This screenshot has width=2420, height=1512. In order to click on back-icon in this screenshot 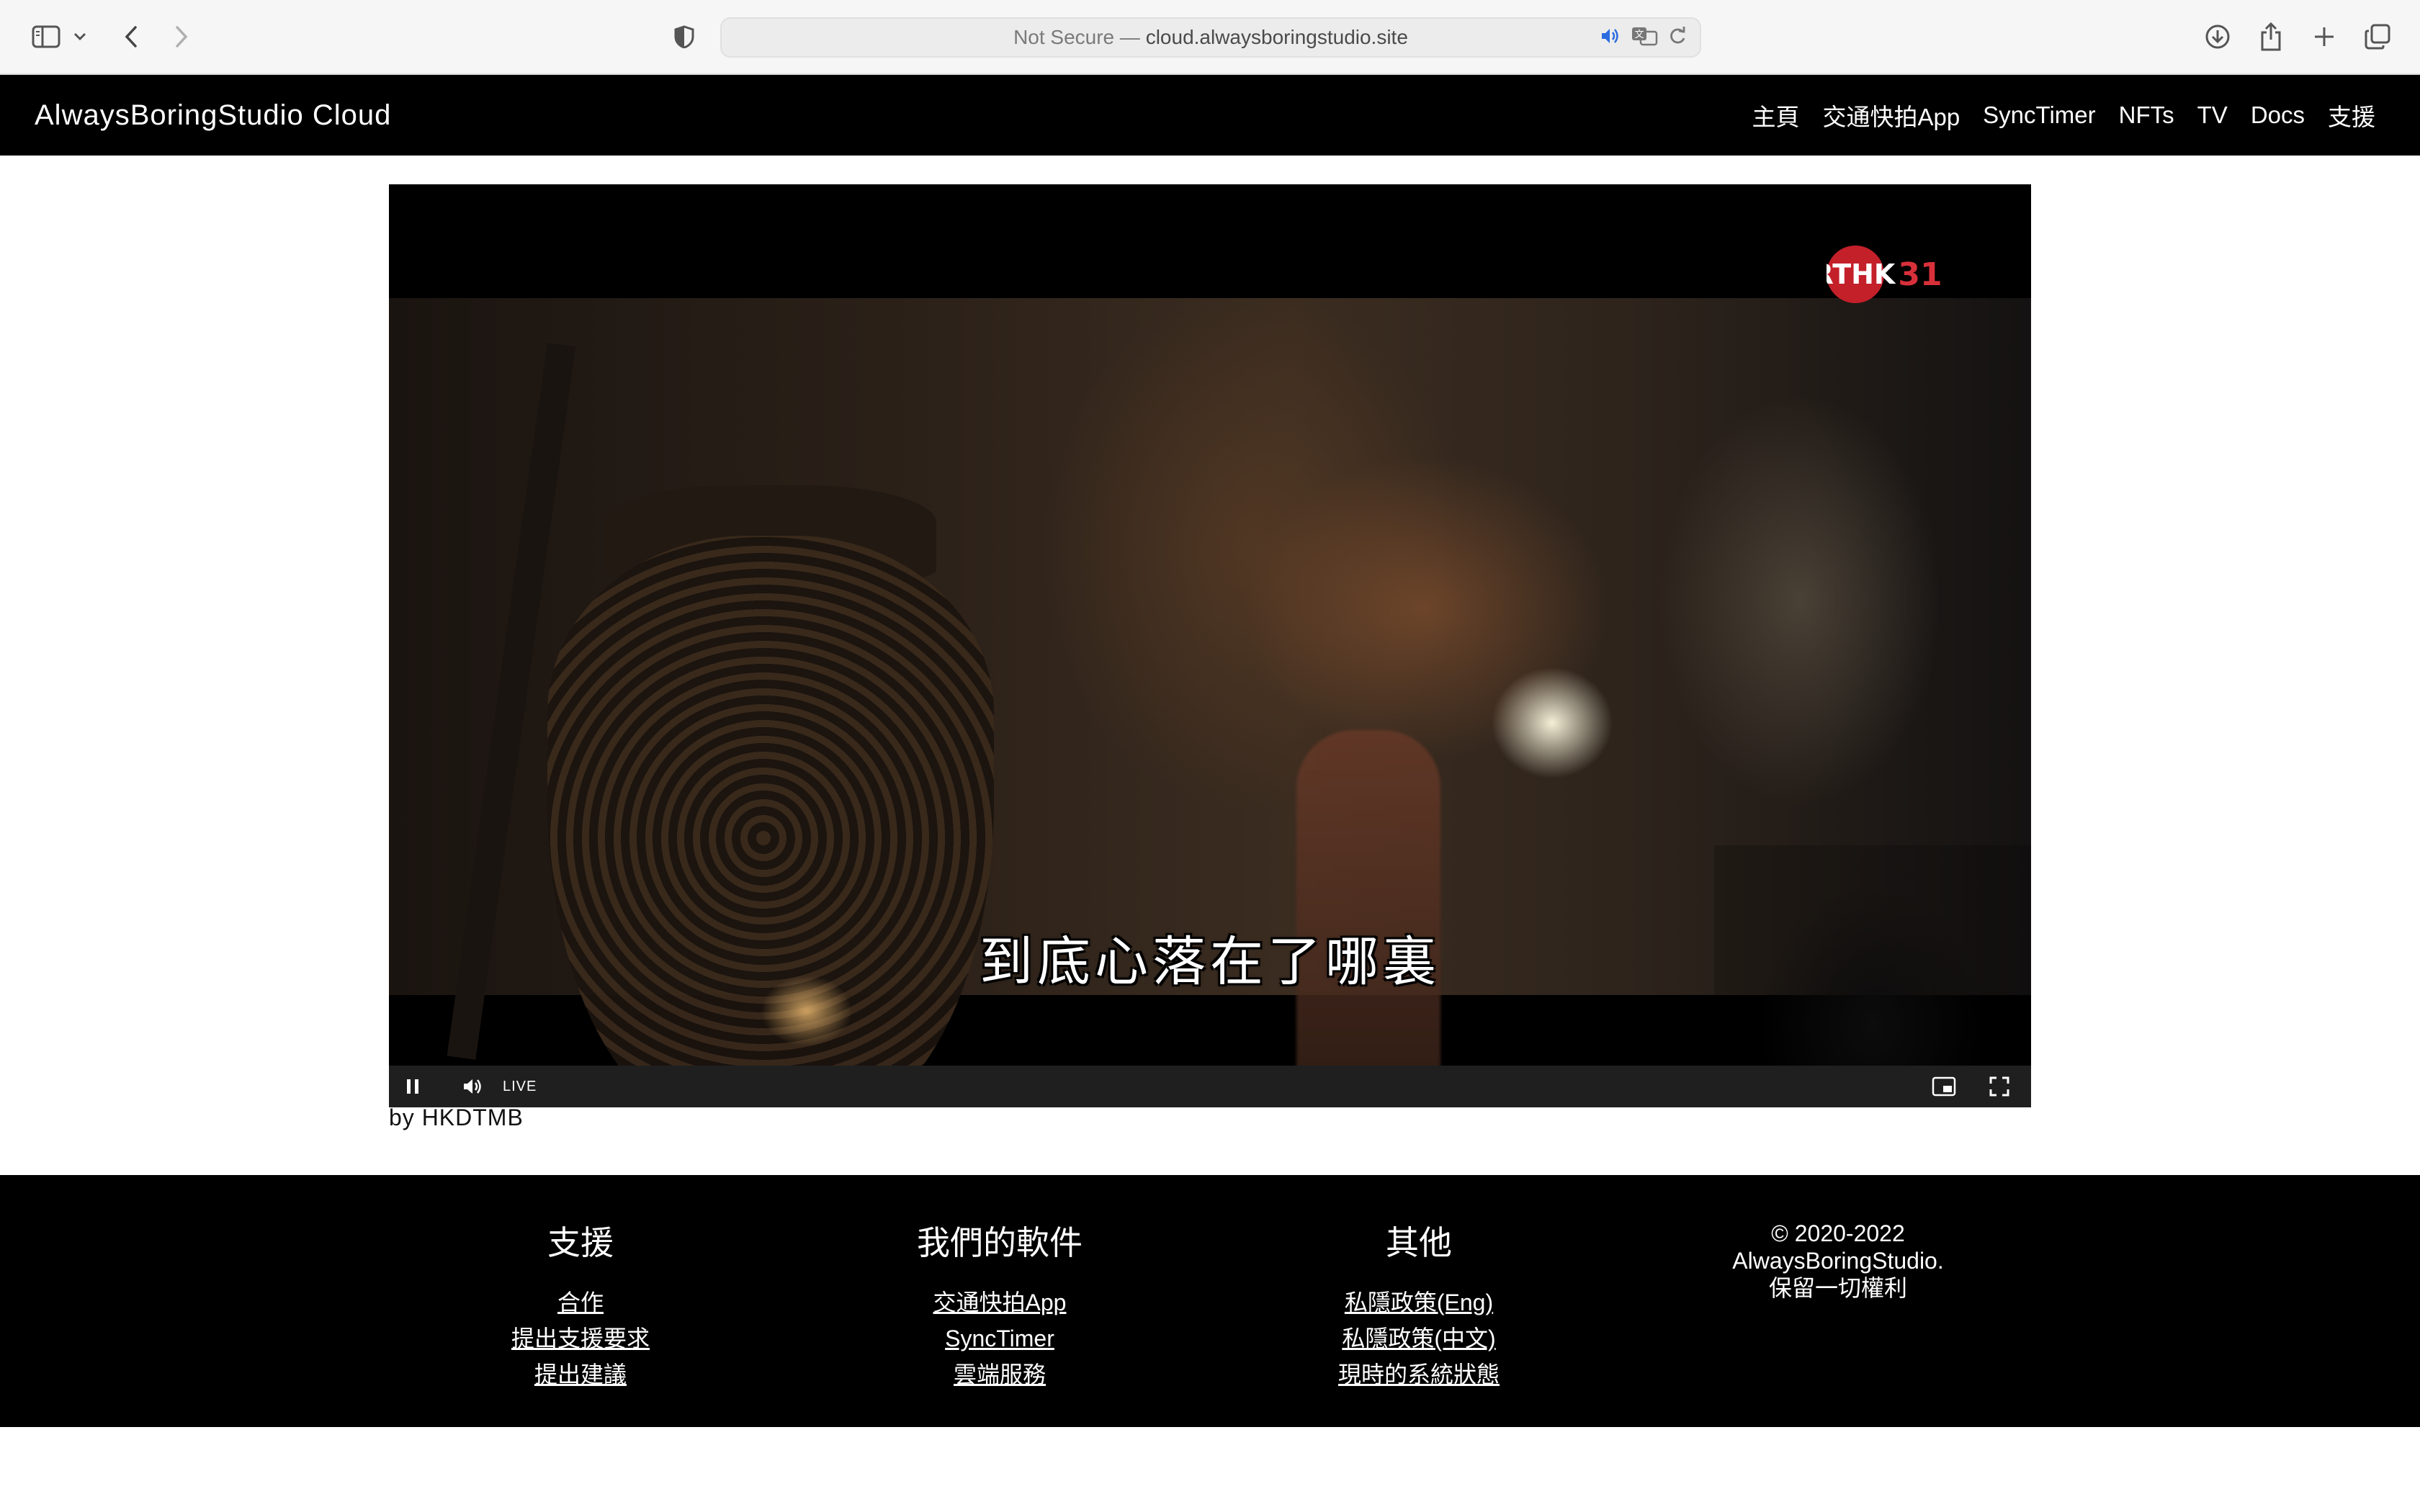, I will do `click(131, 37)`.